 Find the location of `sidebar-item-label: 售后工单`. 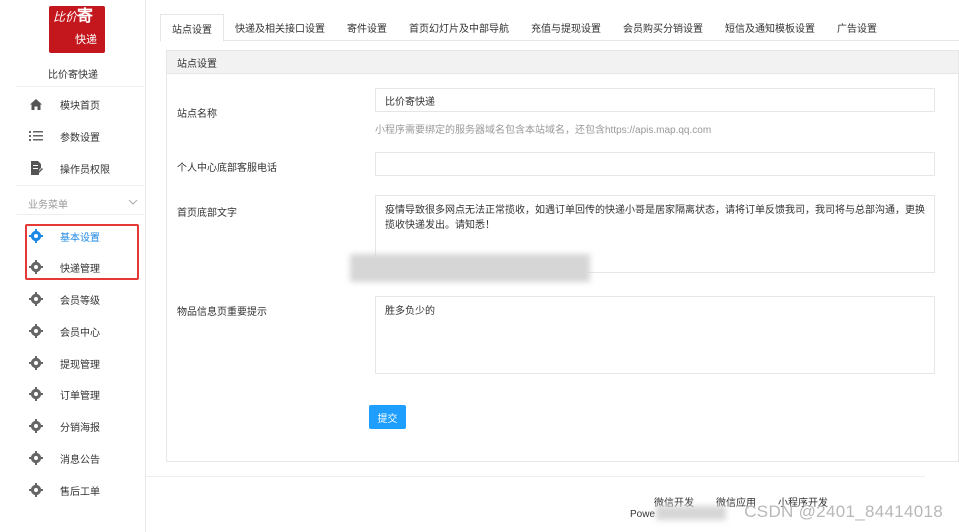

sidebar-item-label: 售后工单 is located at coordinates (80, 492).